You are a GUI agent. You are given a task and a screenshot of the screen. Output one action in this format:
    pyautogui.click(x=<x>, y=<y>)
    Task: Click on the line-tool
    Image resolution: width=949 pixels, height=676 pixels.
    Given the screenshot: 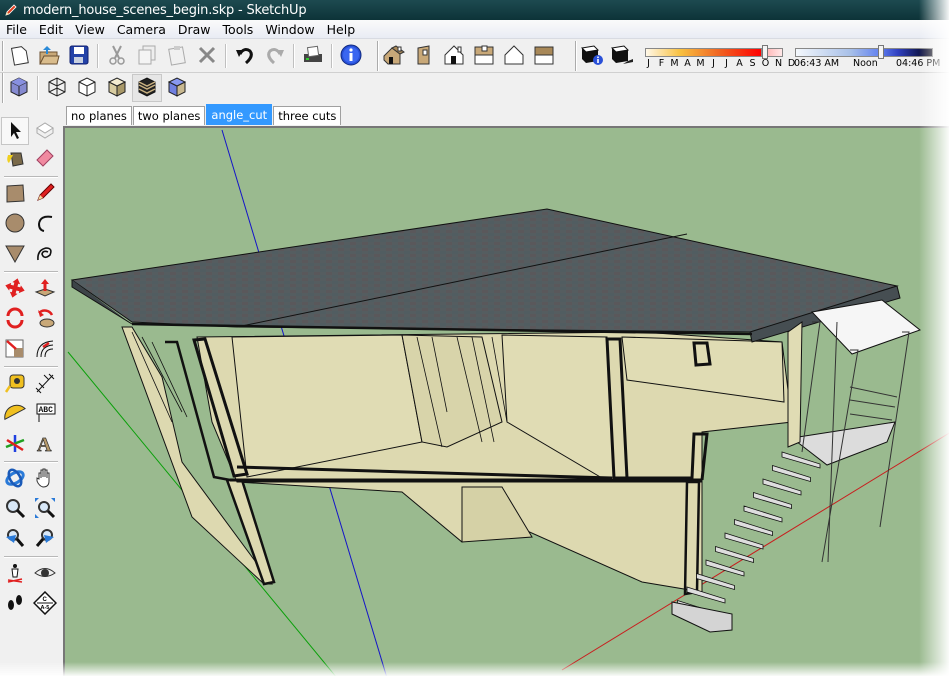 What is the action you would take?
    pyautogui.click(x=45, y=194)
    